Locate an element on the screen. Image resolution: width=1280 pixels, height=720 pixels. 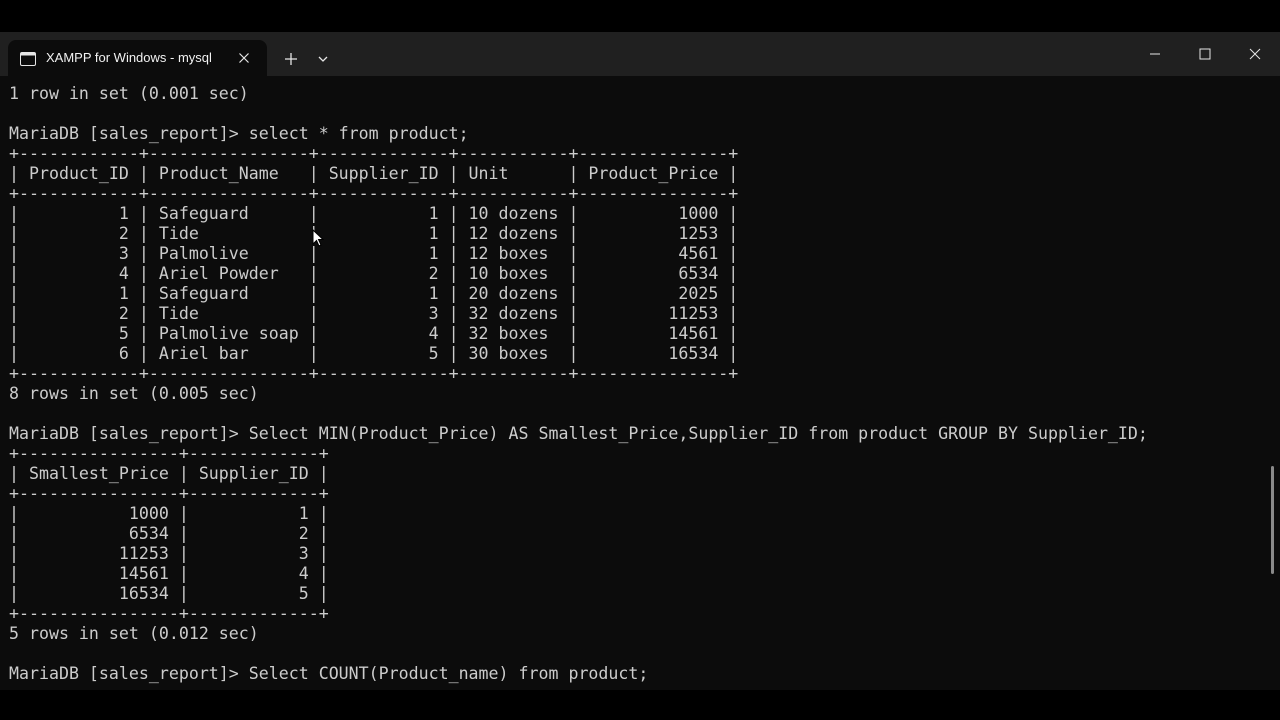
terminal-line: | 6534 | 2 | is located at coordinates (169, 533).